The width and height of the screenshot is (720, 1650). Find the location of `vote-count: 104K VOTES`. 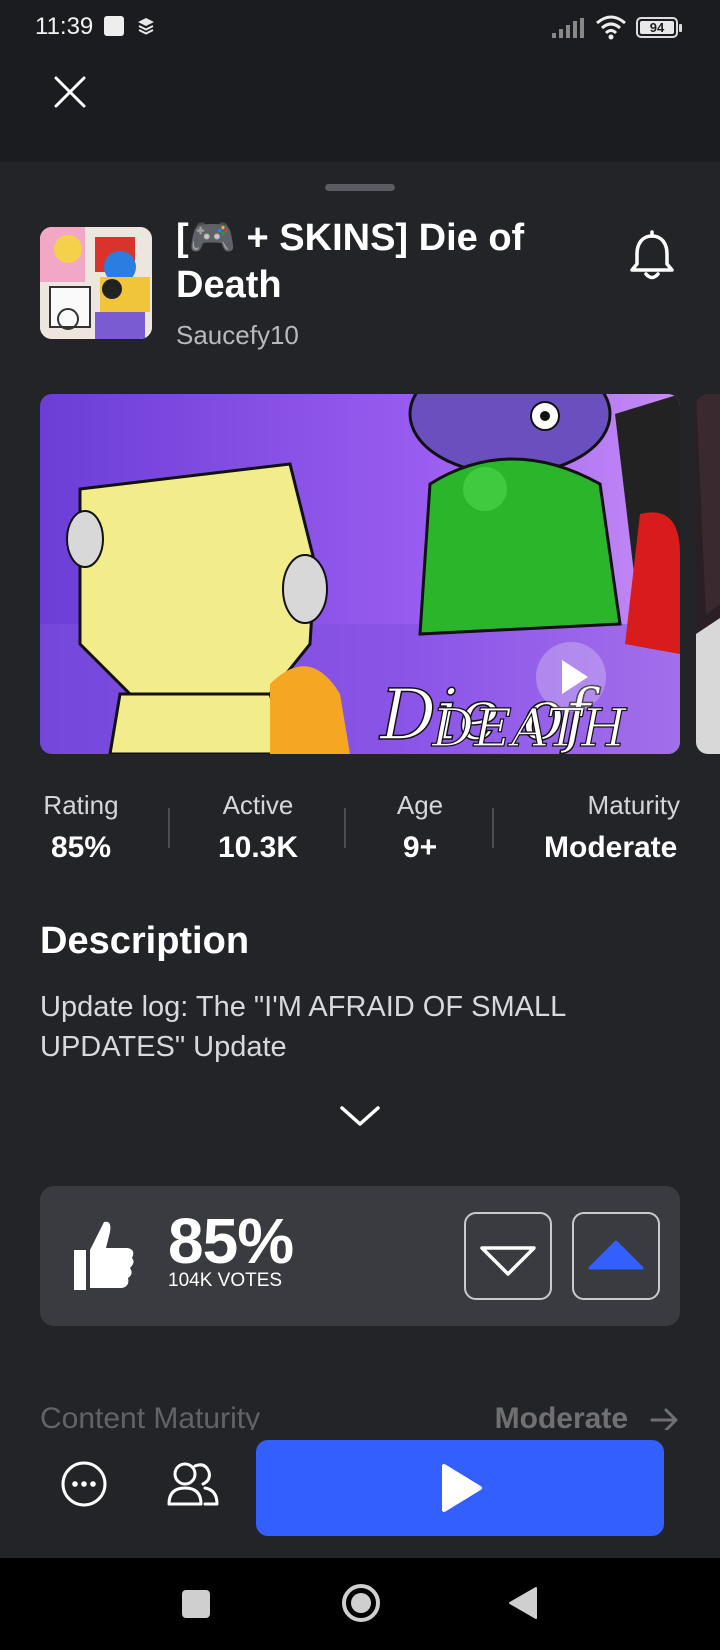

vote-count: 104K VOTES is located at coordinates (225, 1280).